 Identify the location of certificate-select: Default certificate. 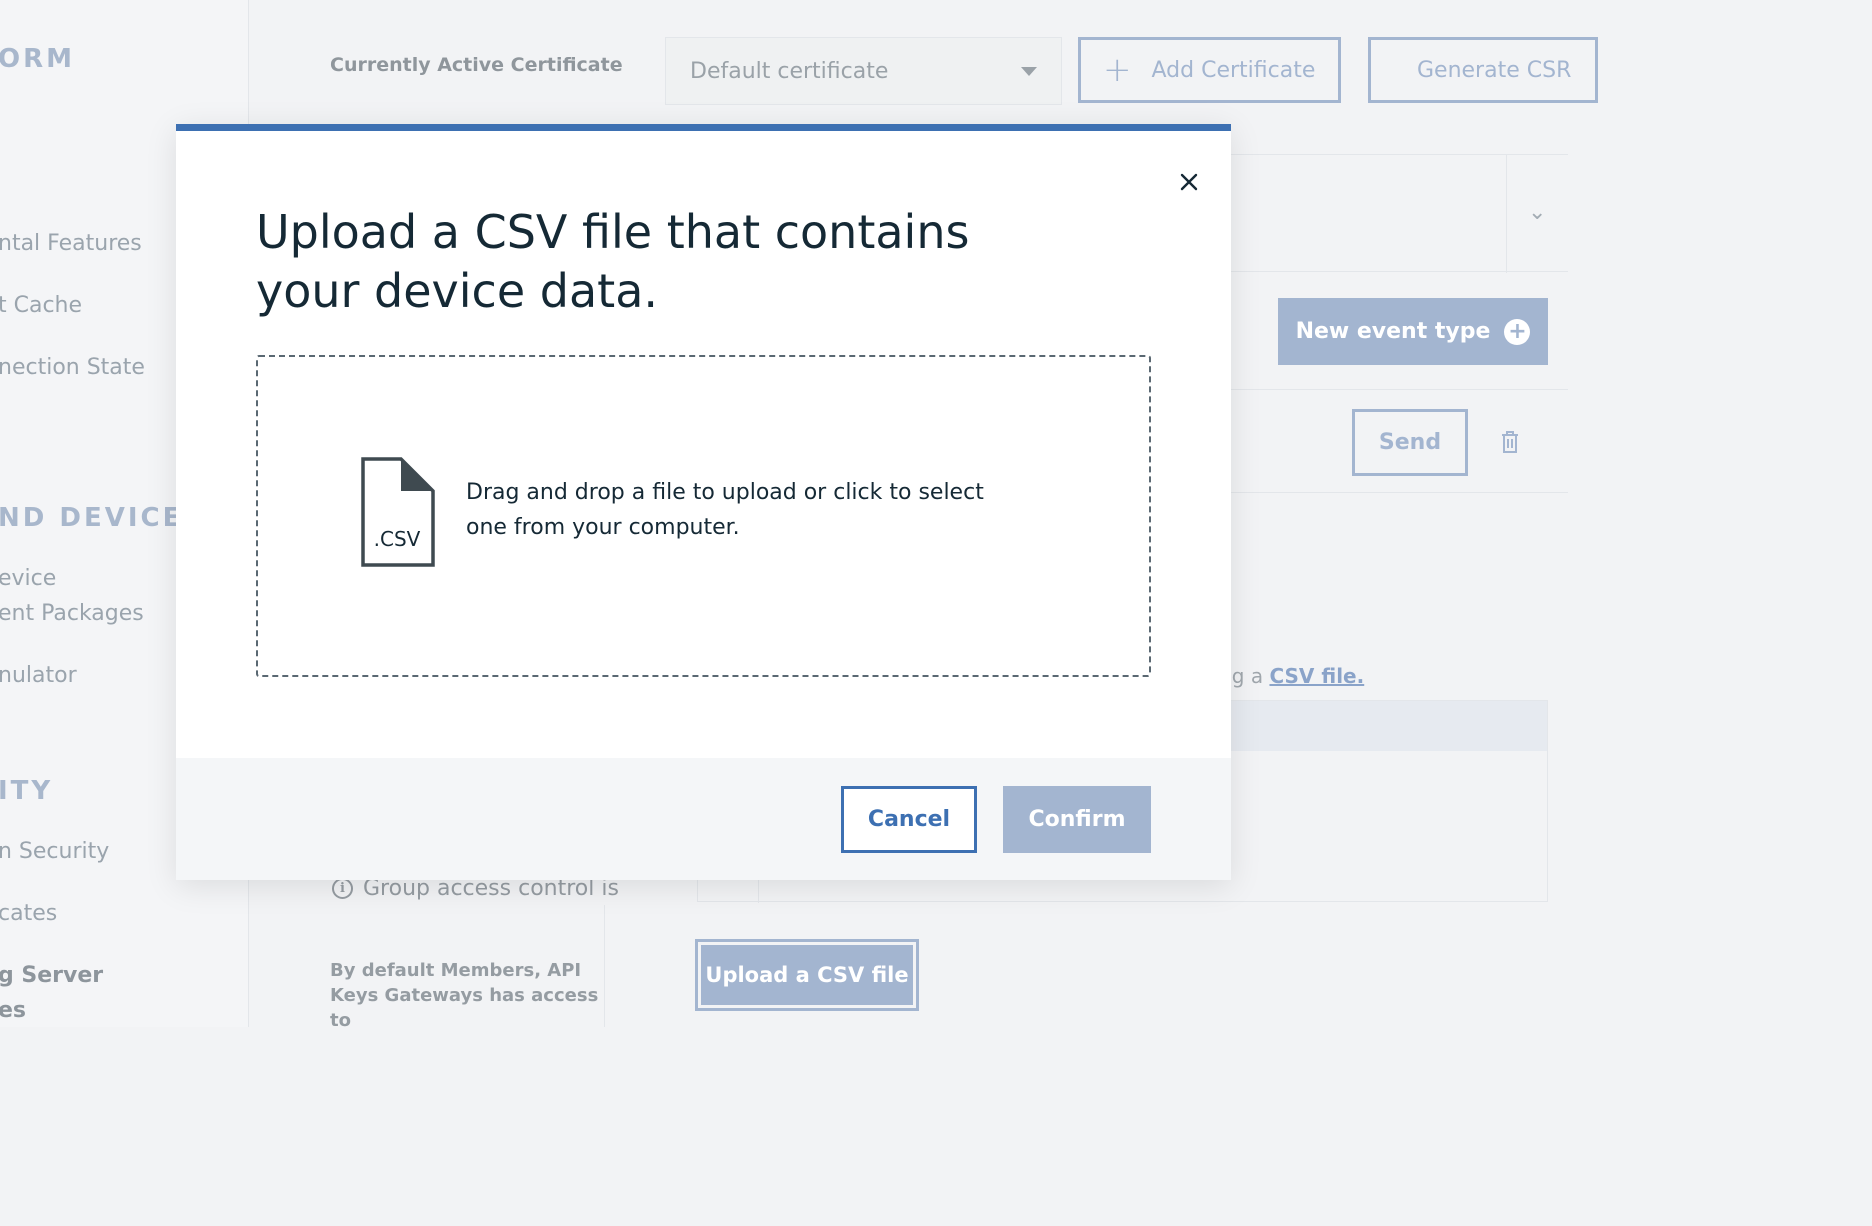
(863, 71).